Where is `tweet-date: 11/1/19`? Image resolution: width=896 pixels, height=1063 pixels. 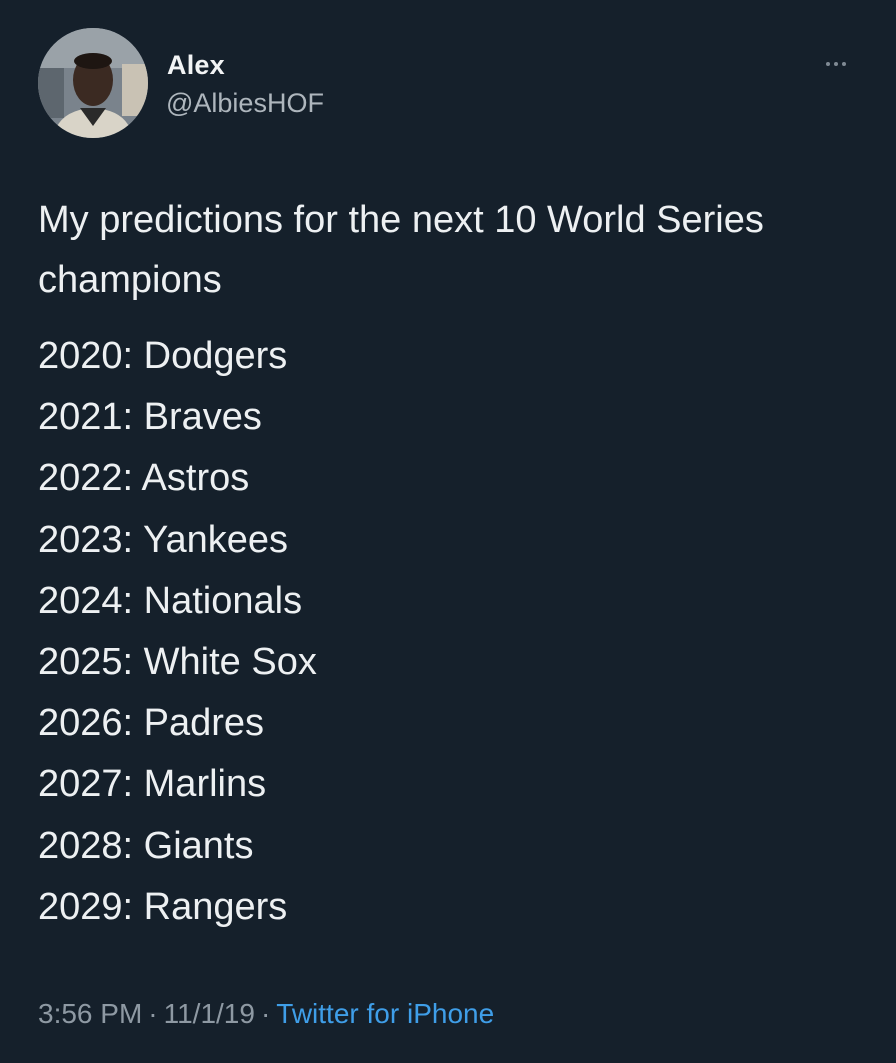 tweet-date: 11/1/19 is located at coordinates (209, 1013).